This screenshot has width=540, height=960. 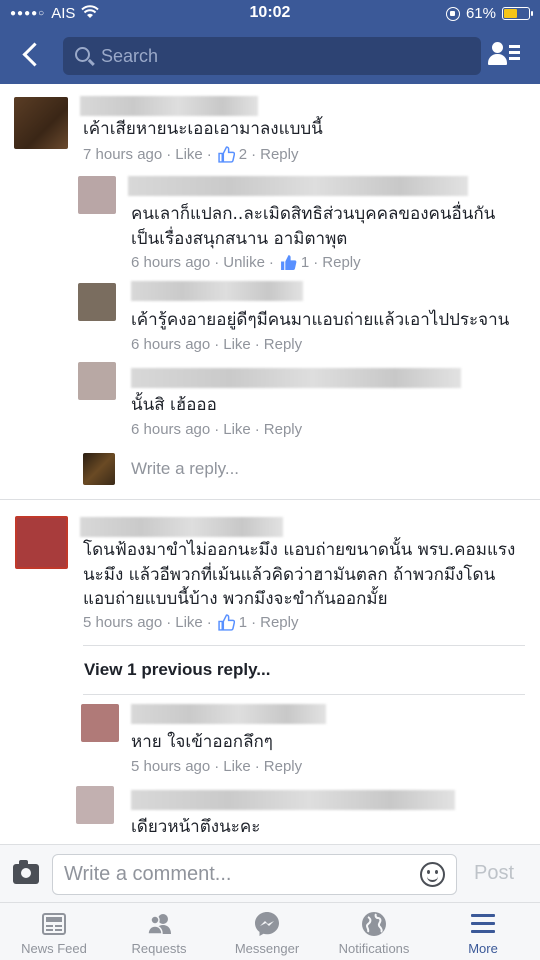 I want to click on friend-list-button, so click(x=505, y=56).